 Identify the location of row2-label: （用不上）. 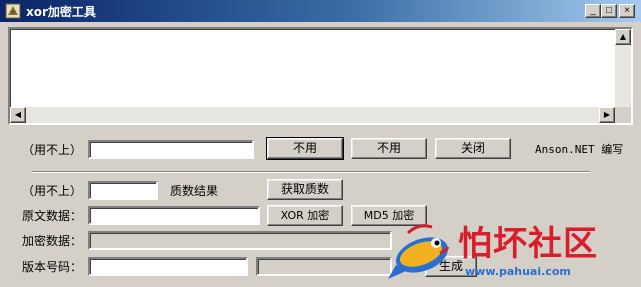
(52, 191).